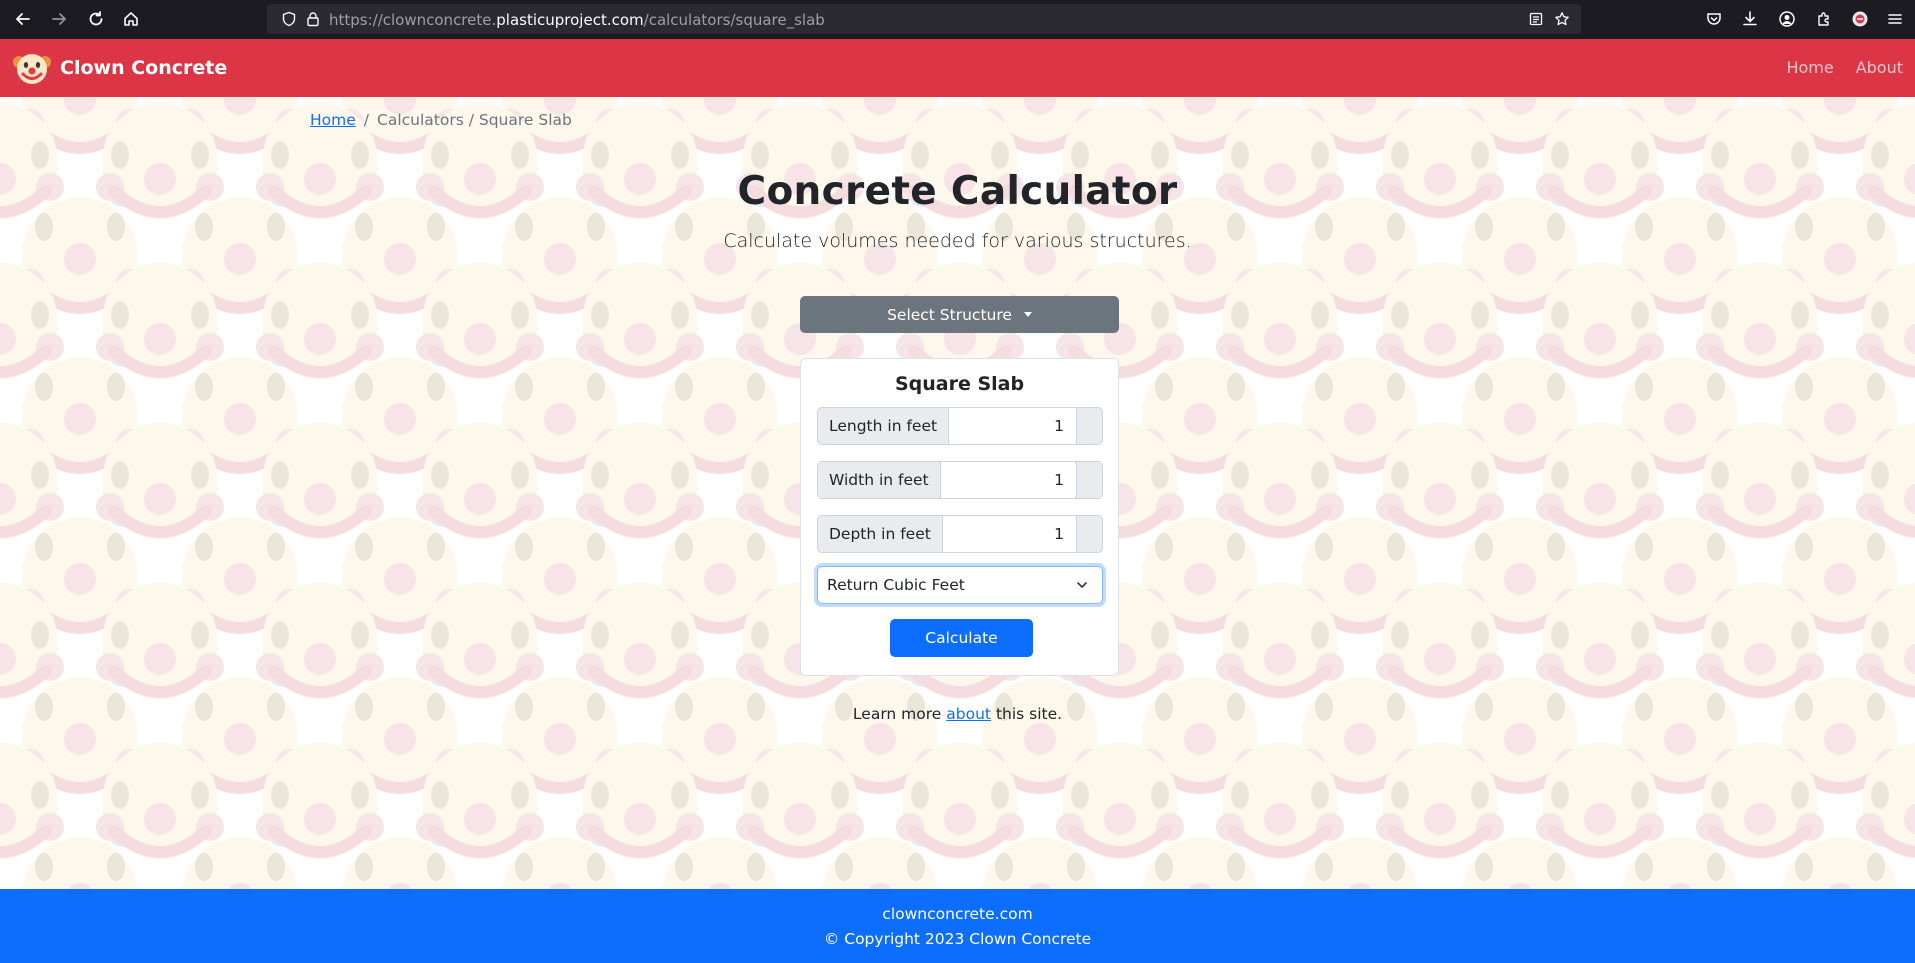 The height and width of the screenshot is (963, 1915). Describe the element at coordinates (878, 480) in the screenshot. I see `width-label: Width in feet` at that location.